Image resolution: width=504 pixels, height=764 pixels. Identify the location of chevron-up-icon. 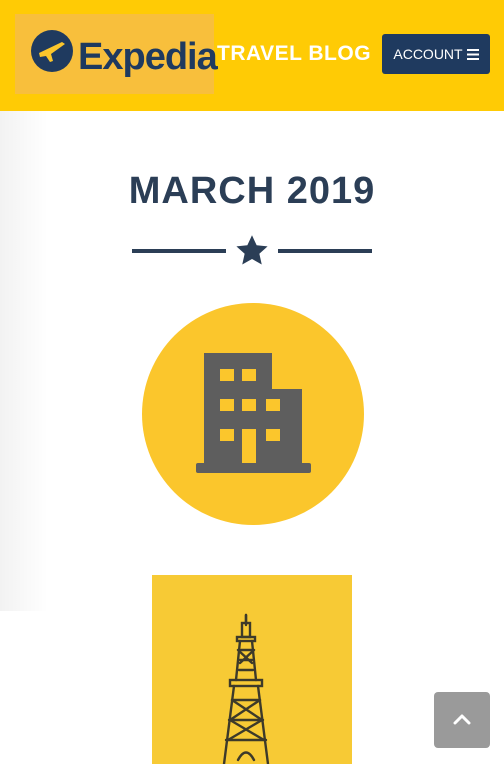
(462, 719).